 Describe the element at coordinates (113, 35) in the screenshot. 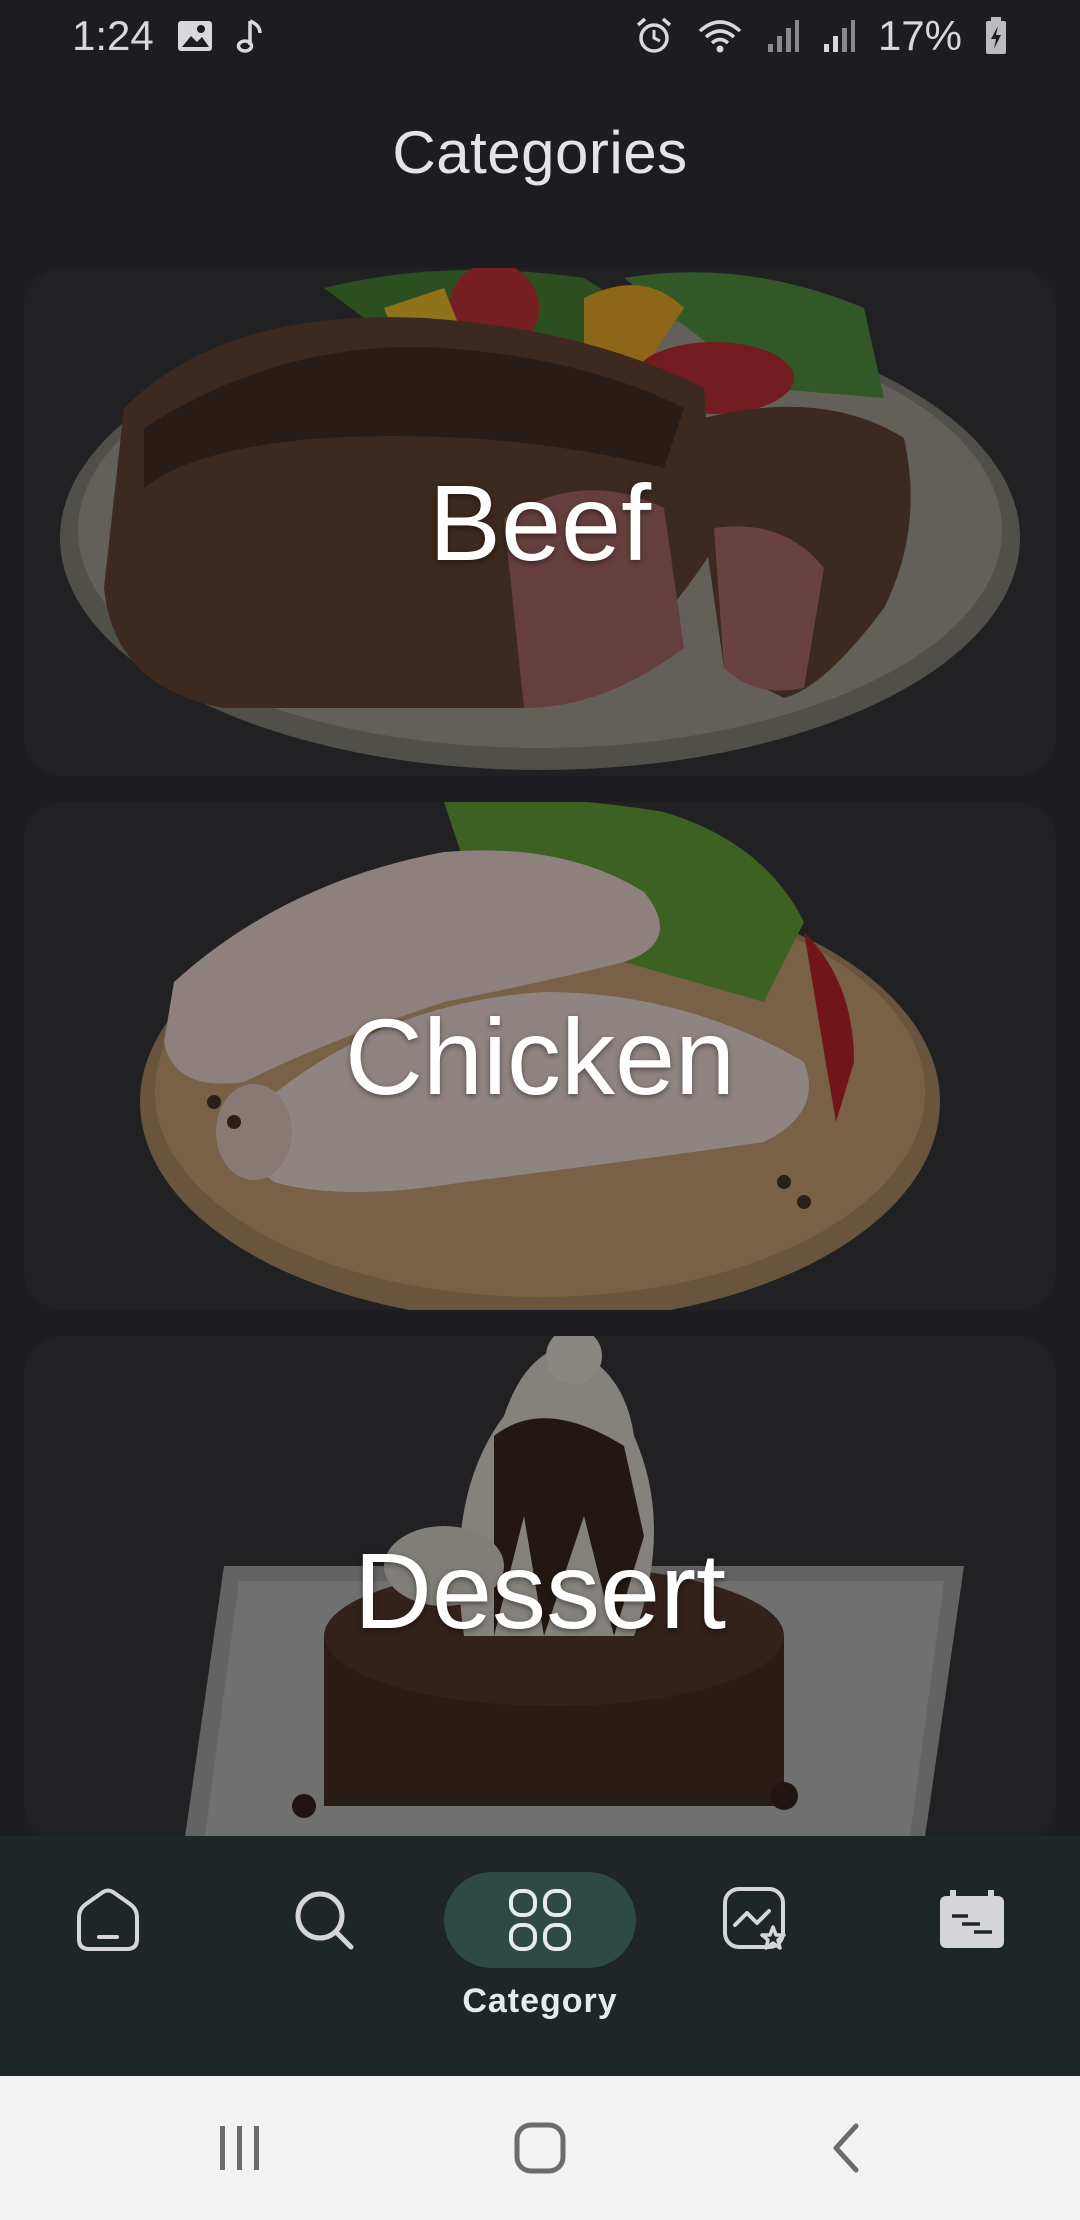

I see `status-time: 1:24` at that location.